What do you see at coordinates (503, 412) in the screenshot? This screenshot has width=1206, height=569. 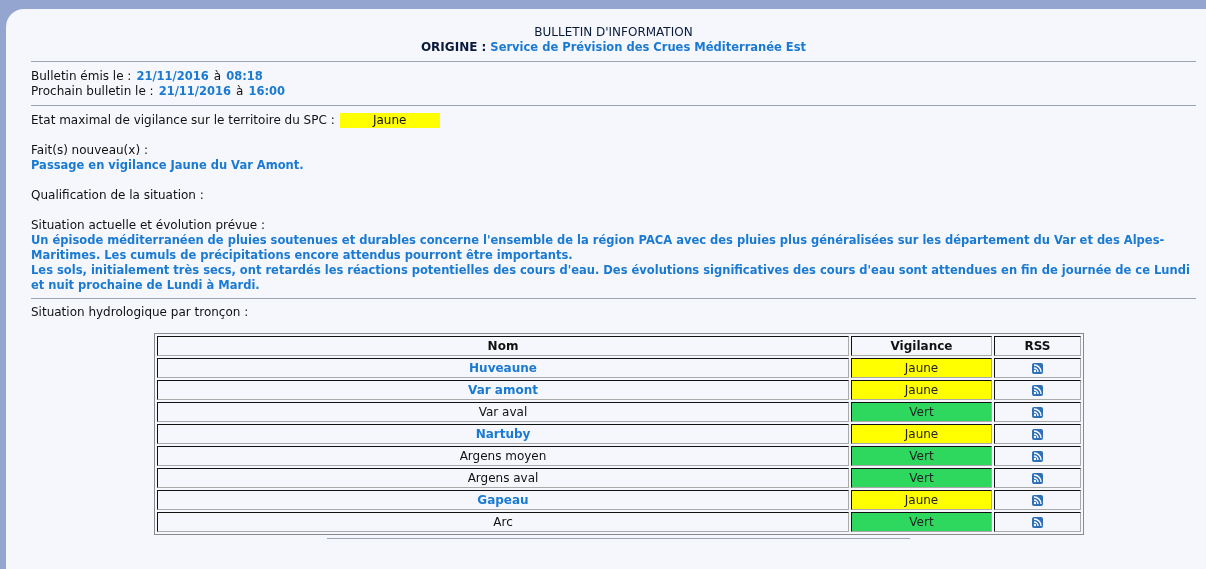 I see `section-name: Var aval` at bounding box center [503, 412].